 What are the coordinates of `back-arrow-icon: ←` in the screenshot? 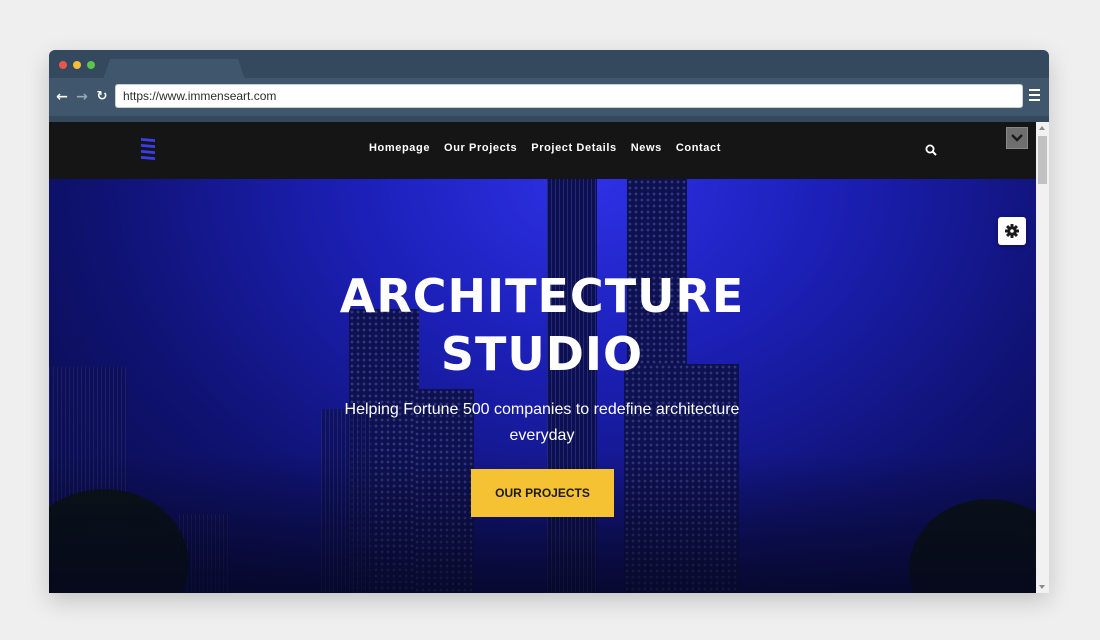 It's located at (62, 97).